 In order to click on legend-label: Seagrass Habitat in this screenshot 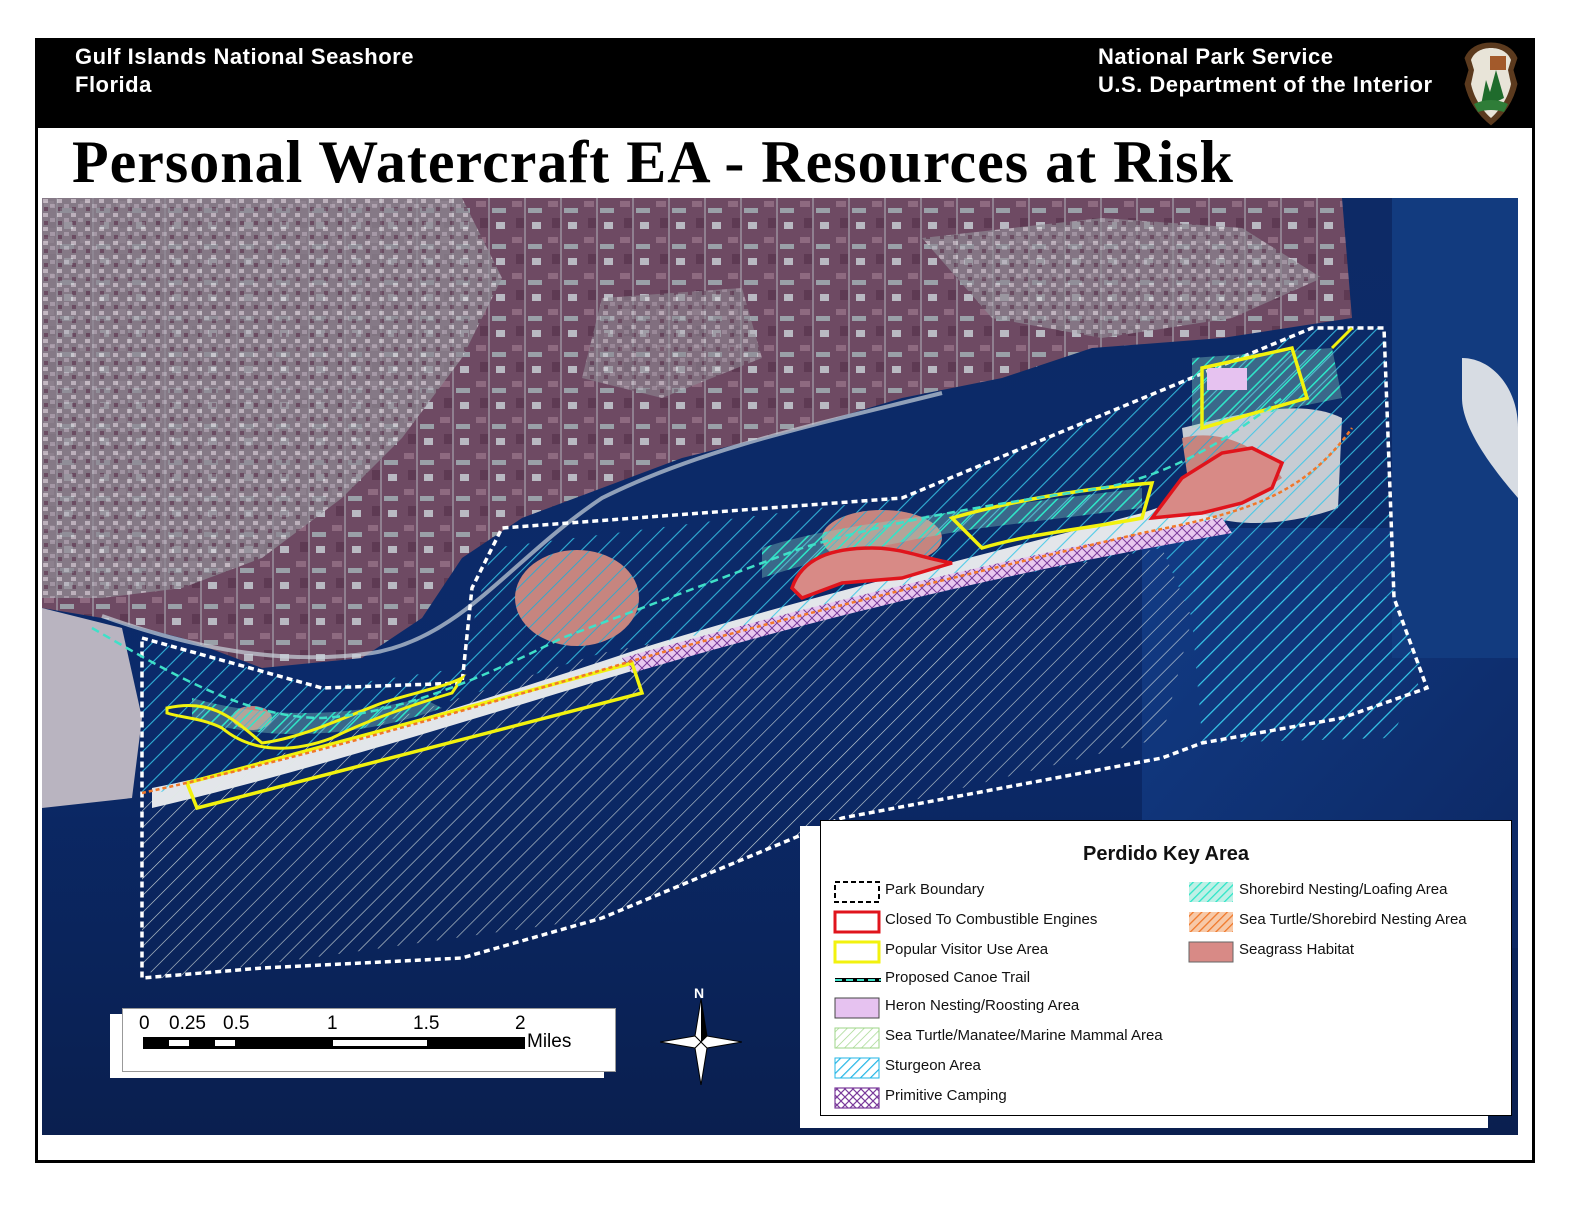, I will do `click(1297, 949)`.